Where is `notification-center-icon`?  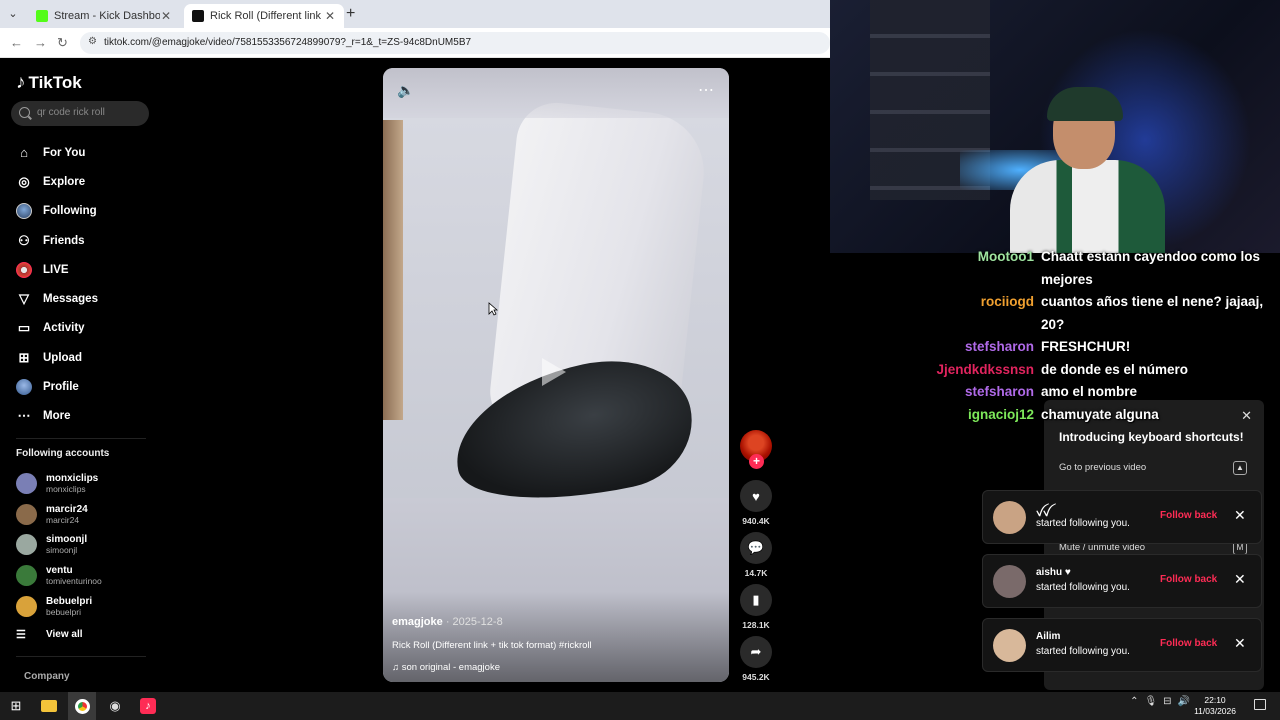 notification-center-icon is located at coordinates (1260, 704).